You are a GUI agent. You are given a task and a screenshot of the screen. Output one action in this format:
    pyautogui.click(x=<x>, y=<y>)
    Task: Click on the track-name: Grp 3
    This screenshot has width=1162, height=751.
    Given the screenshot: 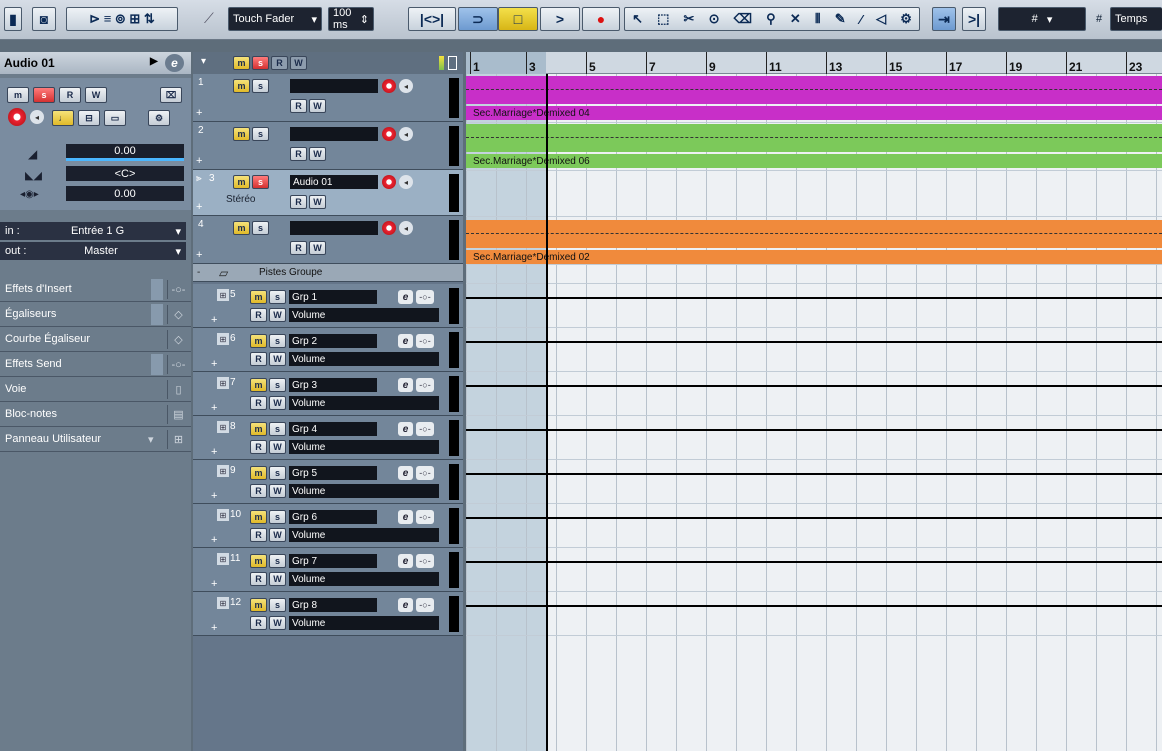 What is the action you would take?
    pyautogui.click(x=333, y=385)
    